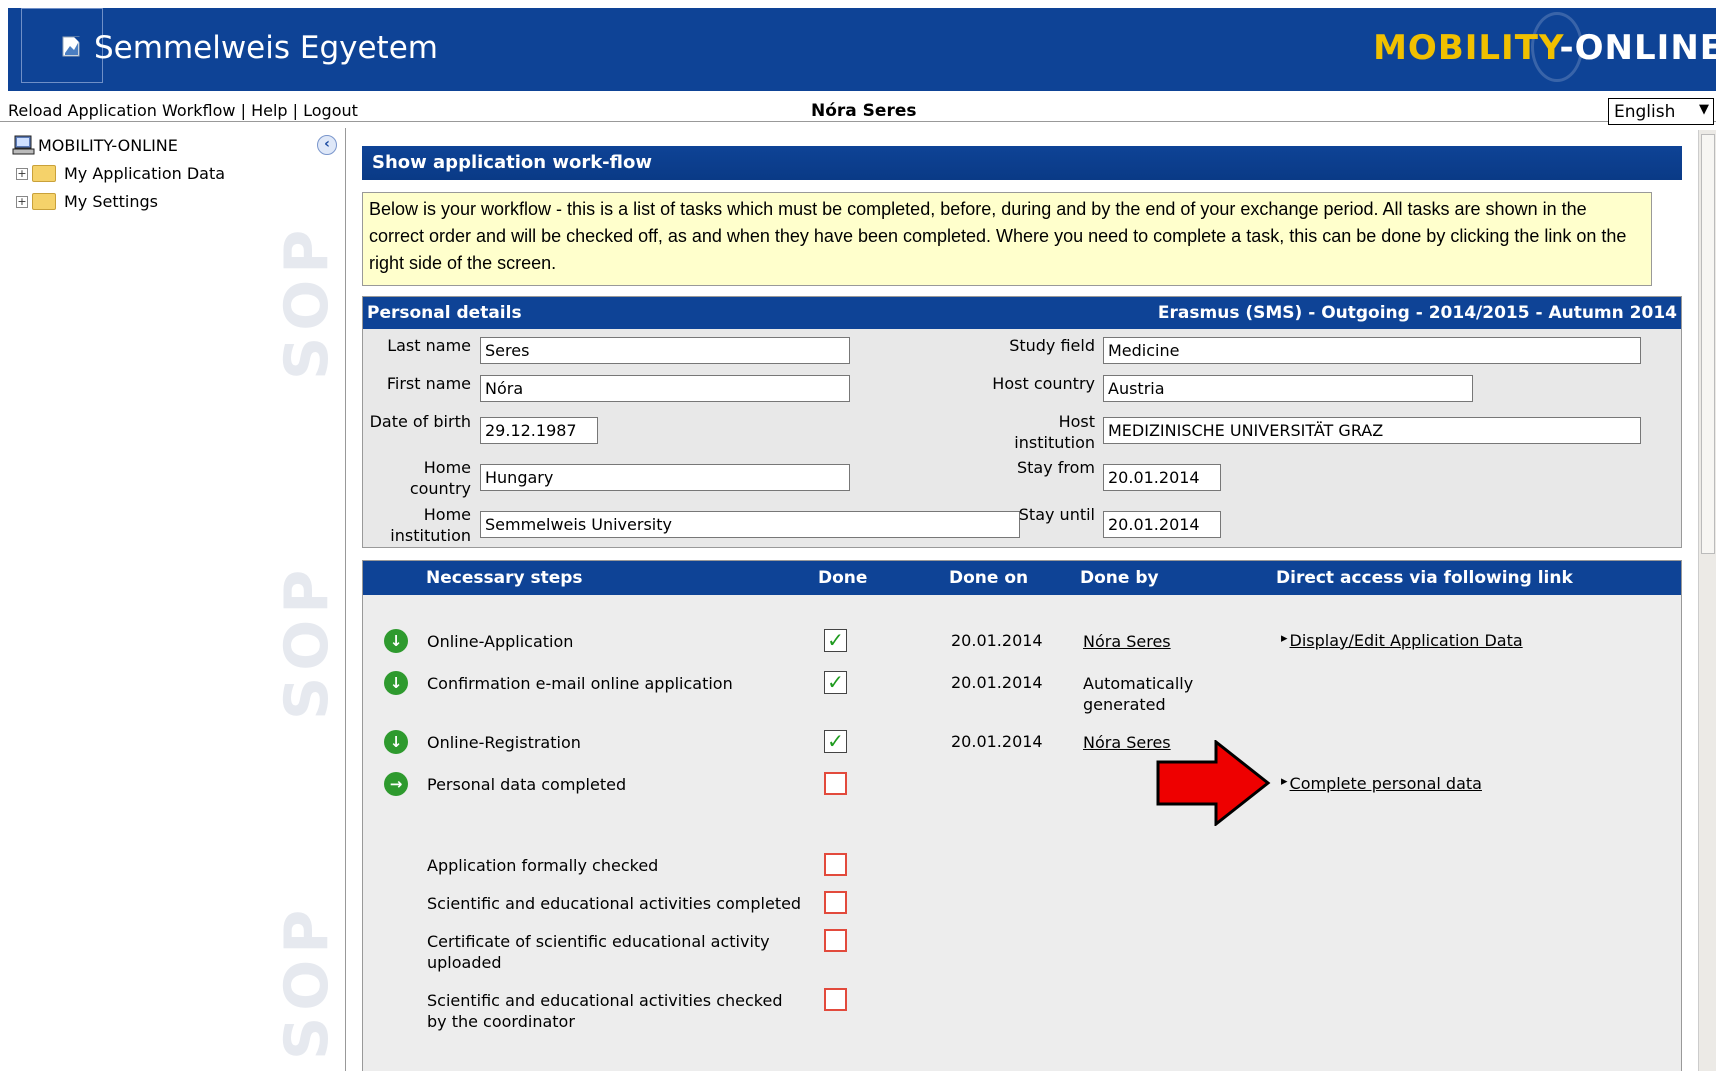 The image size is (1716, 1071). What do you see at coordinates (266, 48) in the screenshot?
I see `app-title: Semmelweis Egyetem` at bounding box center [266, 48].